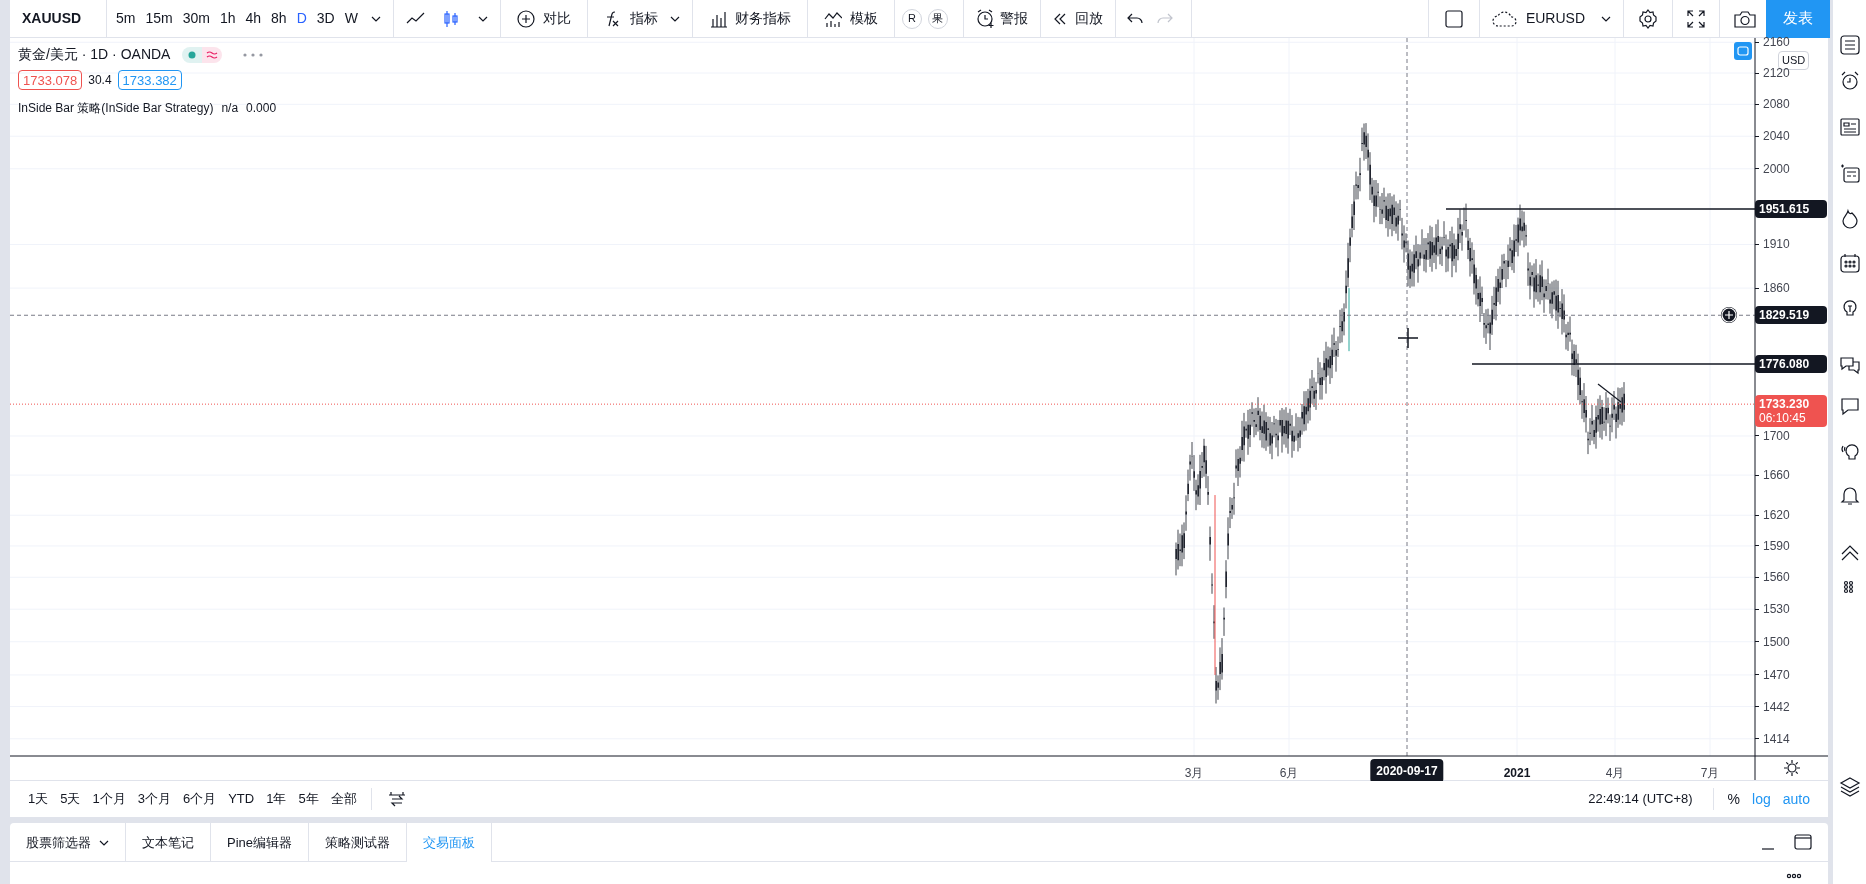  Describe the element at coordinates (1776, 674) in the screenshot. I see `price-tick-label: 1470` at that location.